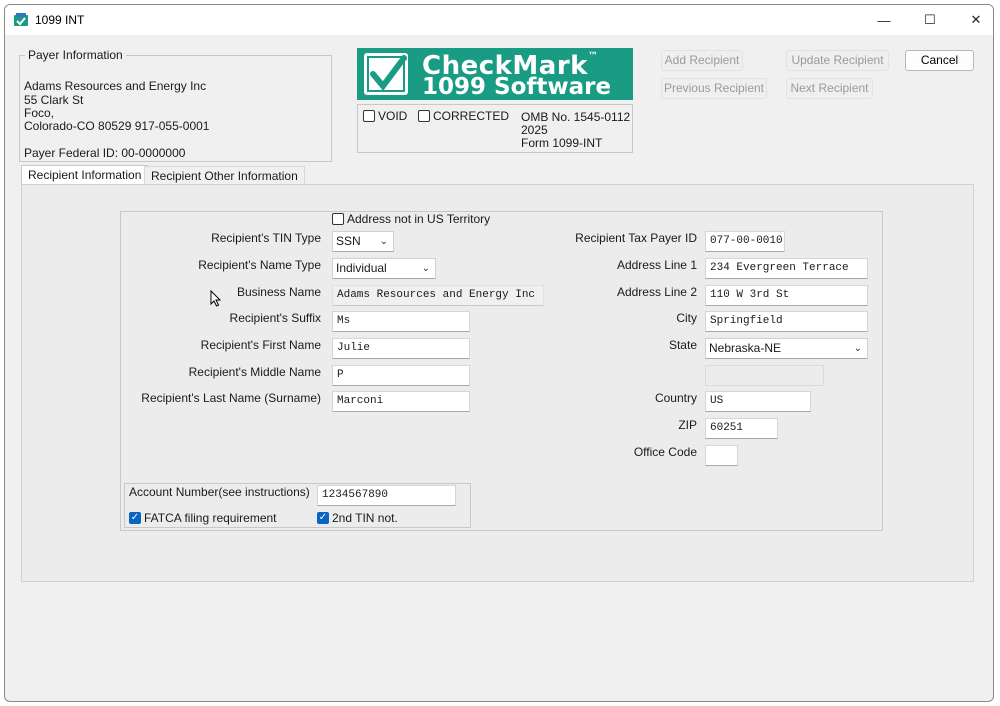 This screenshot has width=1000, height=706. Describe the element at coordinates (786, 321) in the screenshot. I see `city-field: Springfield` at that location.